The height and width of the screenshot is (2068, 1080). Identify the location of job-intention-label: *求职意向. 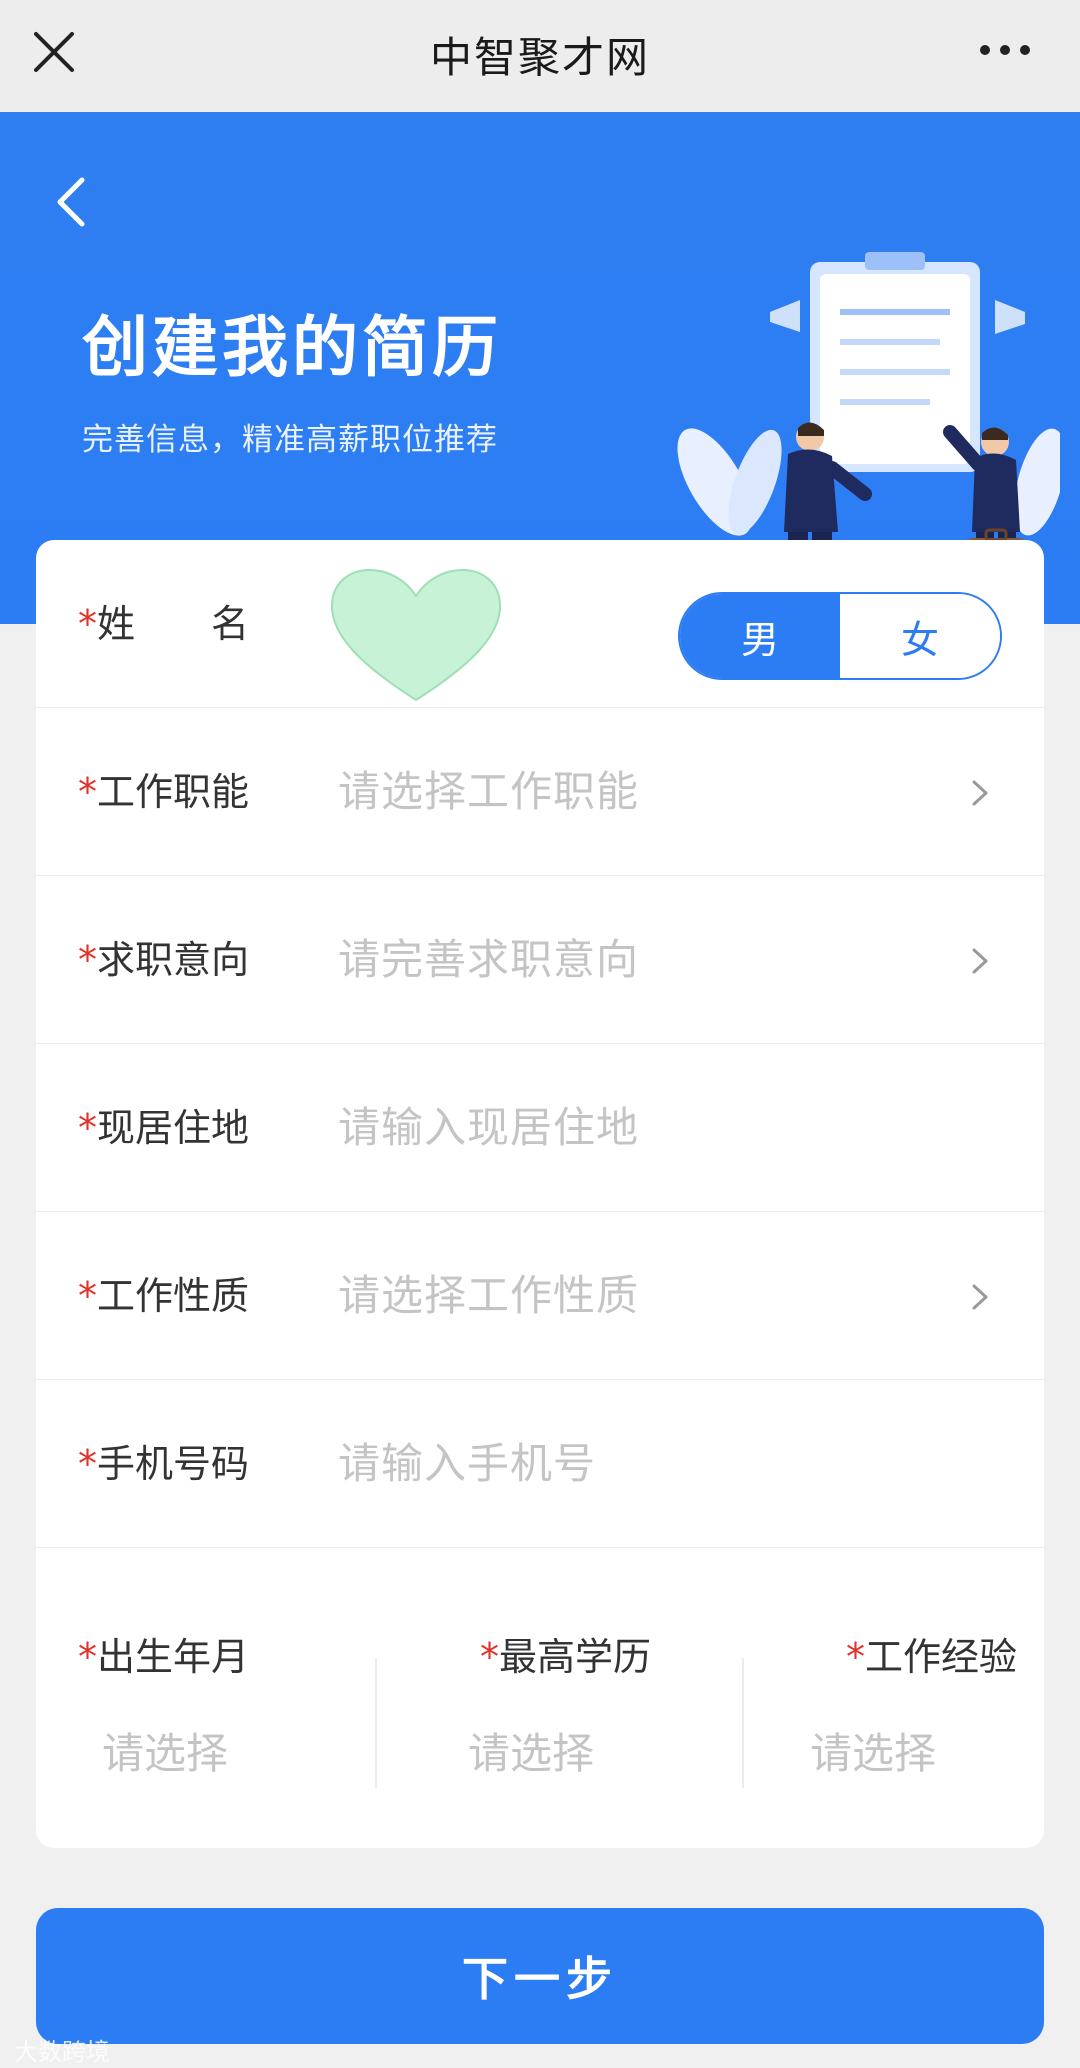
(164, 960).